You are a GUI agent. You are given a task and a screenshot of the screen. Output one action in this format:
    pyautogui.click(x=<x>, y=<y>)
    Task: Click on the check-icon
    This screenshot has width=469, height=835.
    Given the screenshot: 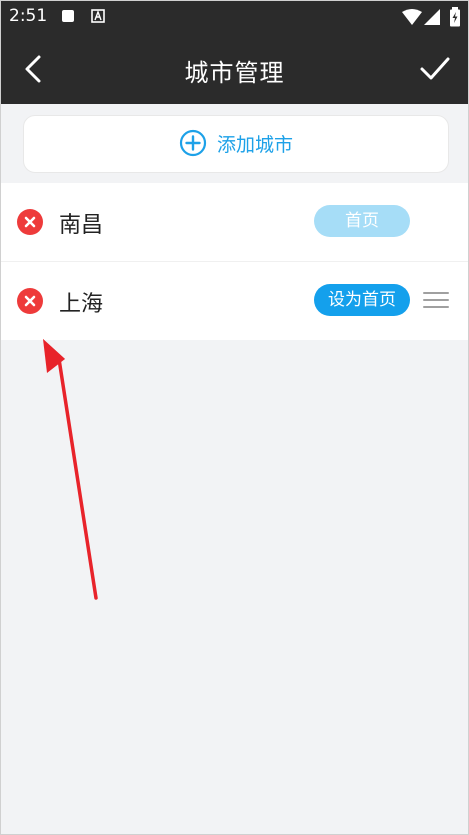 What is the action you would take?
    pyautogui.click(x=435, y=68)
    